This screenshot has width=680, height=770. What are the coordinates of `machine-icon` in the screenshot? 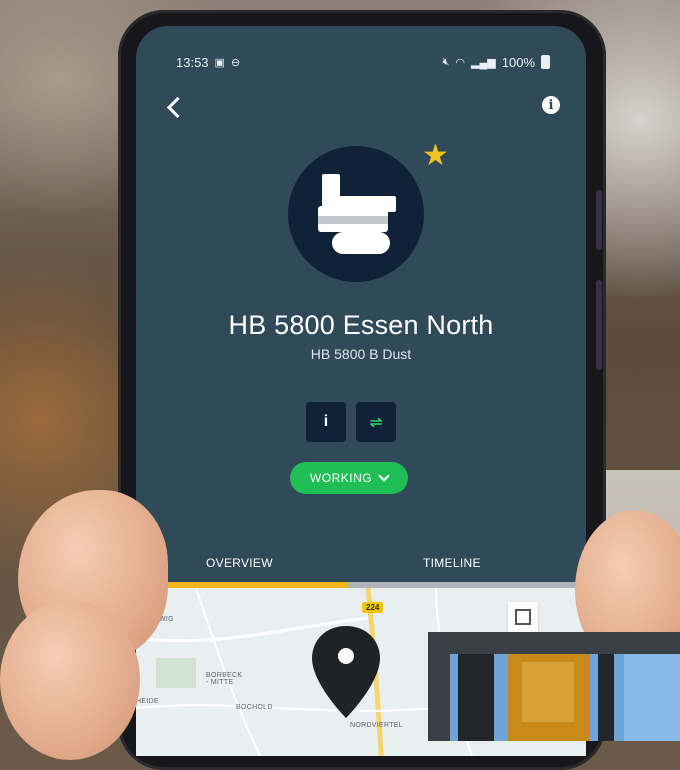 It's located at (356, 214).